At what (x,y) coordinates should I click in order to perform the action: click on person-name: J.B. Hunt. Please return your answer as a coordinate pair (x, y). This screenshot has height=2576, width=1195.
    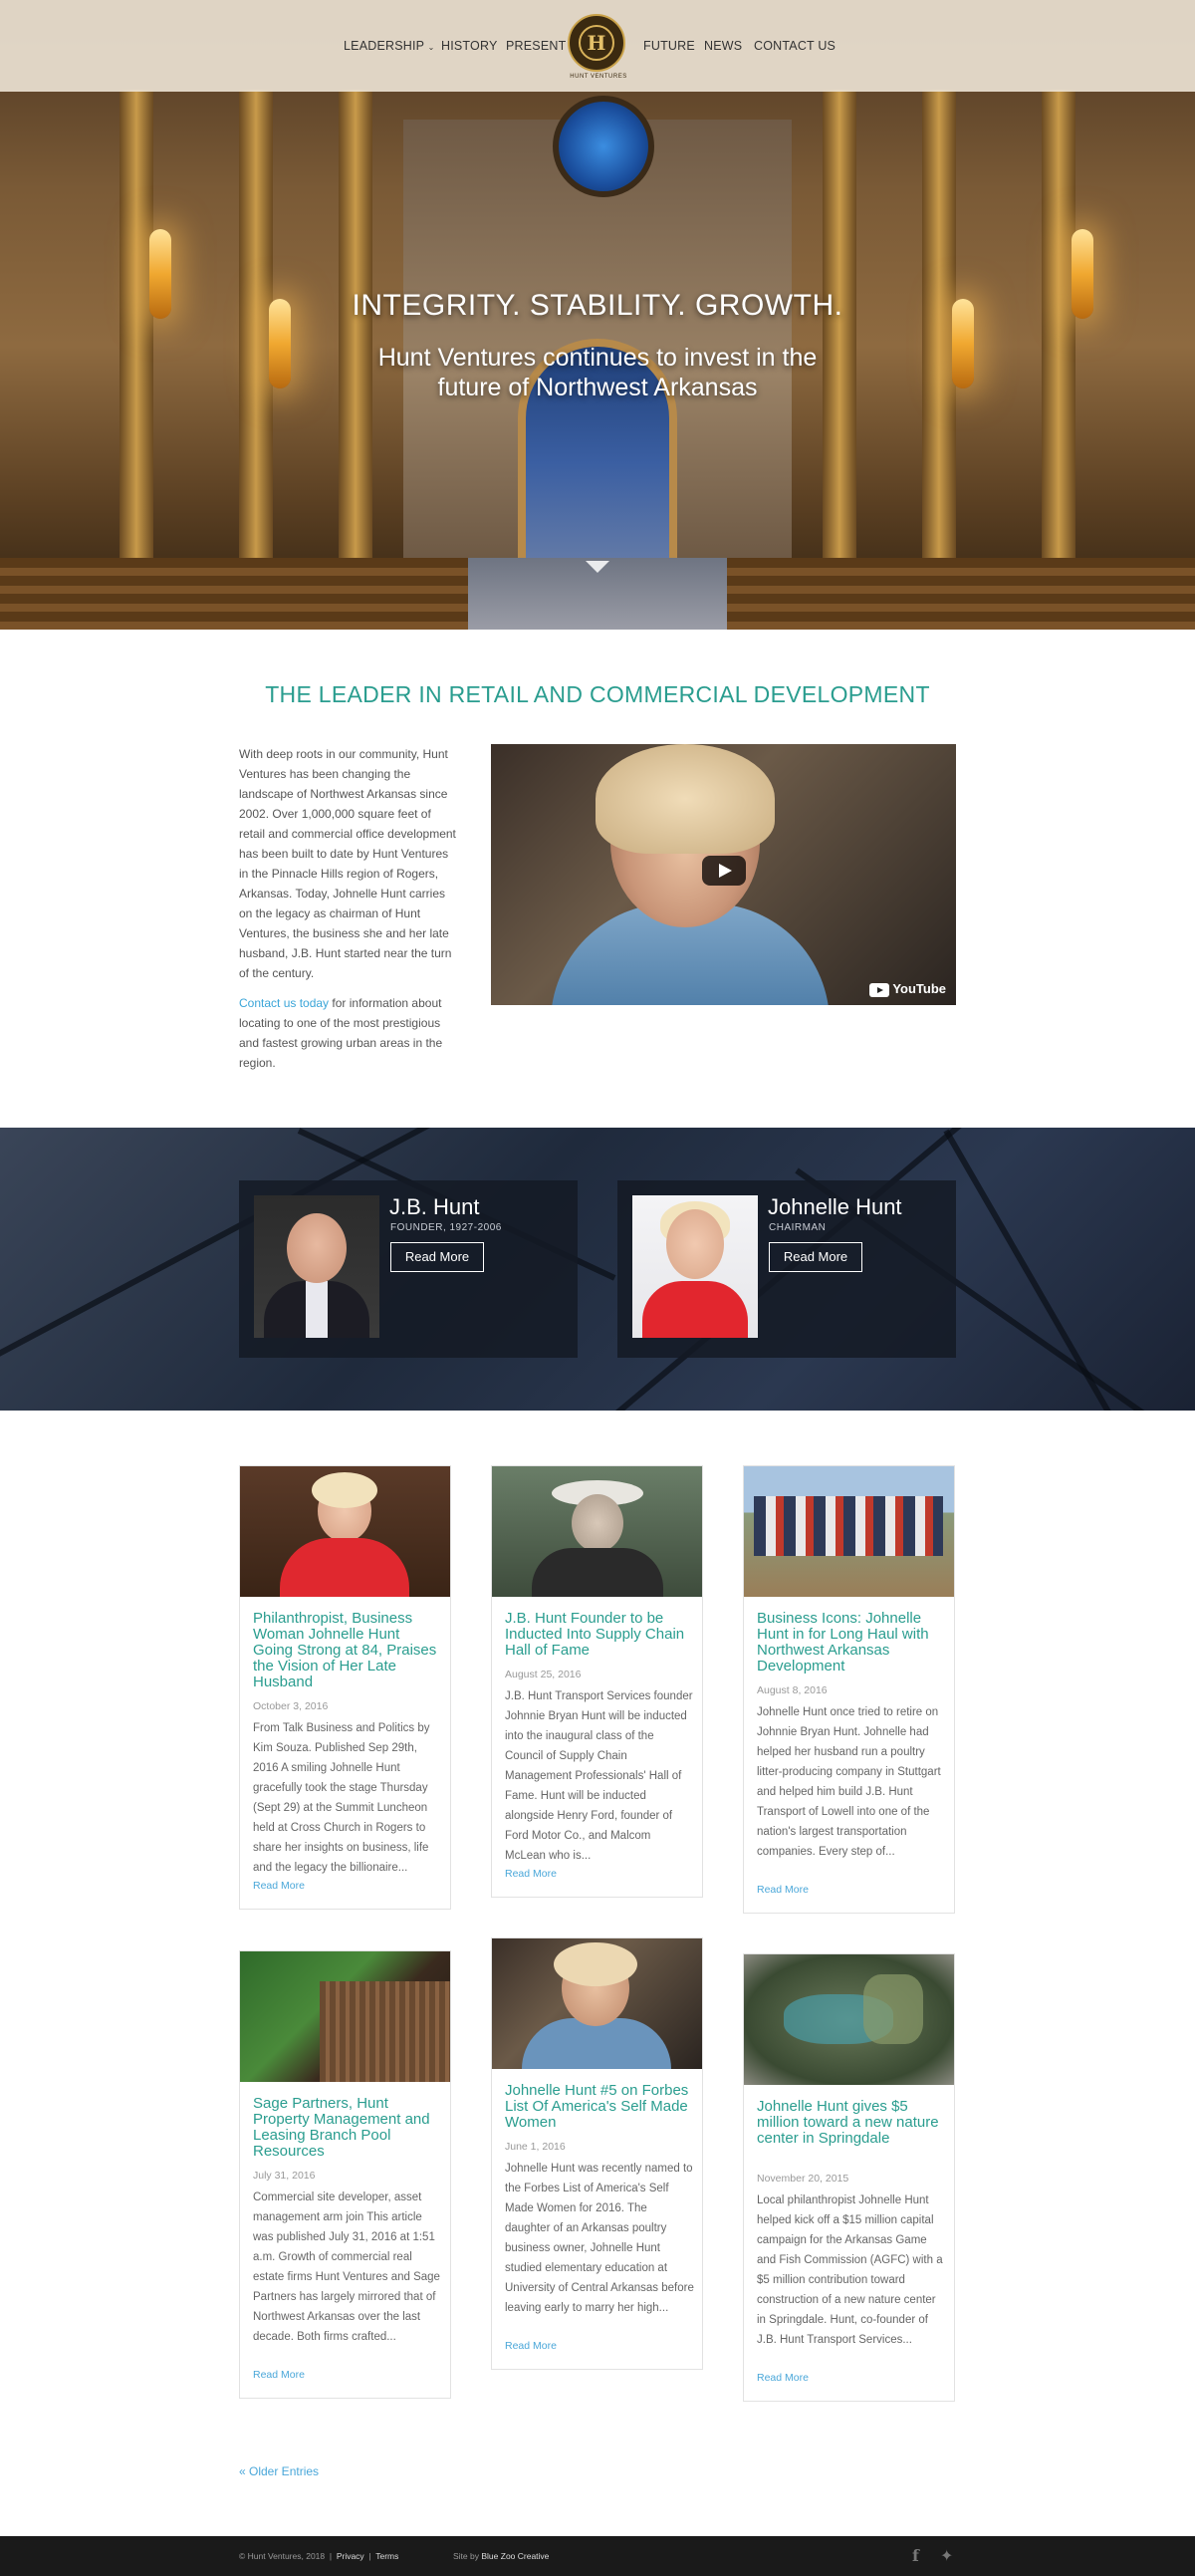
    Looking at the image, I should click on (434, 1206).